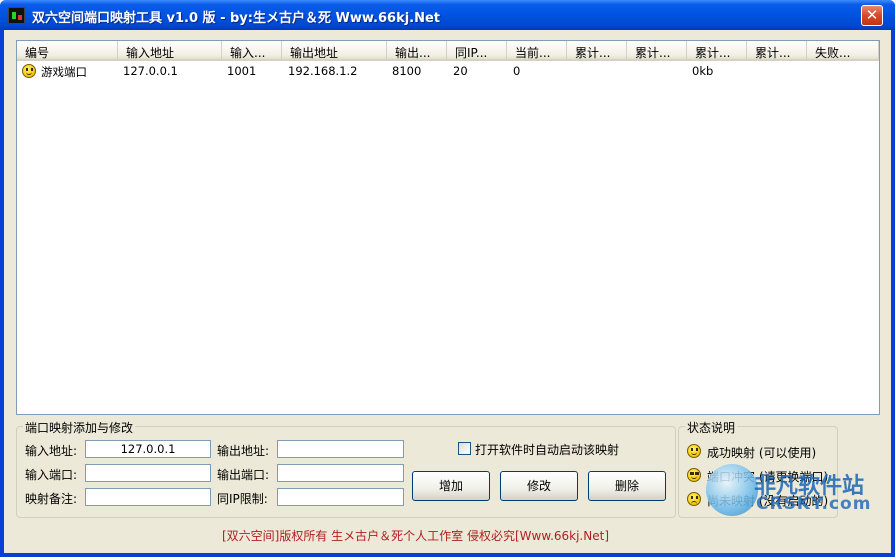 This screenshot has height=557, width=895. Describe the element at coordinates (407, 71) in the screenshot. I see `cell-output-port: 8100` at that location.